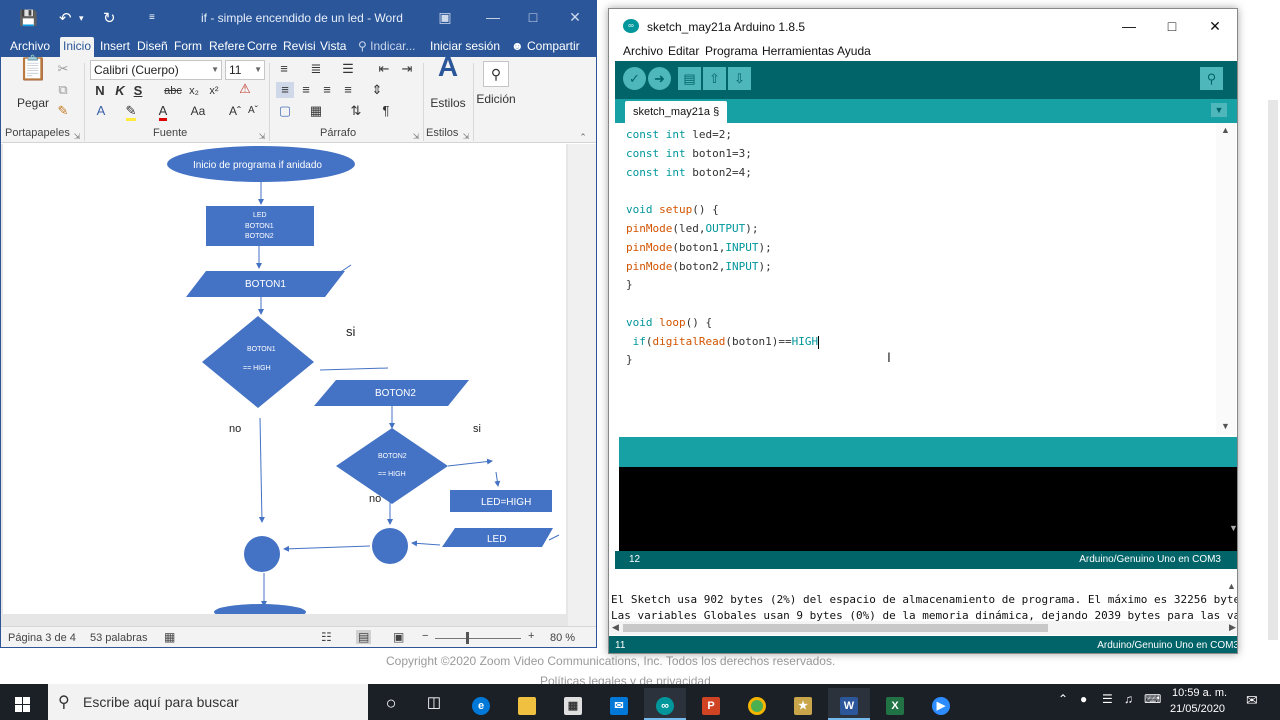  I want to click on upload-icon: ➜, so click(659, 78).